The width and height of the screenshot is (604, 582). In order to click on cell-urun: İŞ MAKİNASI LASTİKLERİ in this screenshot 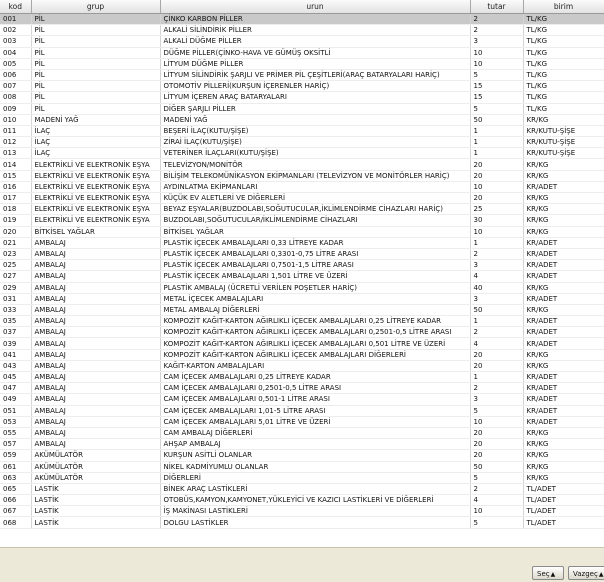, I will do `click(315, 511)`.